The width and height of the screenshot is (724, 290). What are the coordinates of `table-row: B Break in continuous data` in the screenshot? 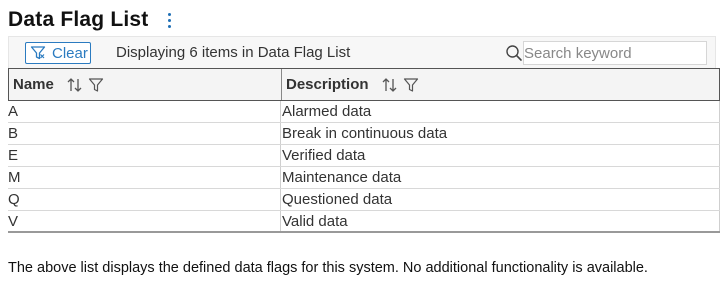 It's located at (364, 134).